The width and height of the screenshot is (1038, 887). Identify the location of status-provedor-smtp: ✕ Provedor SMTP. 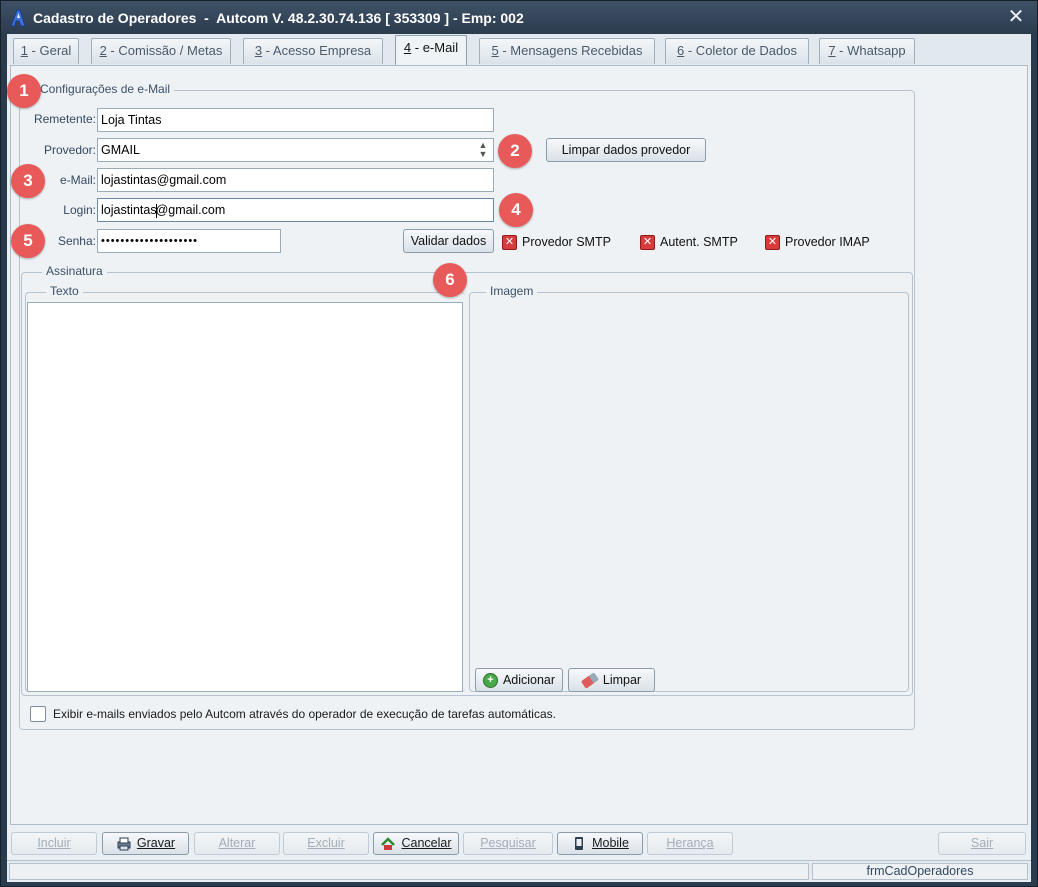
(556, 242).